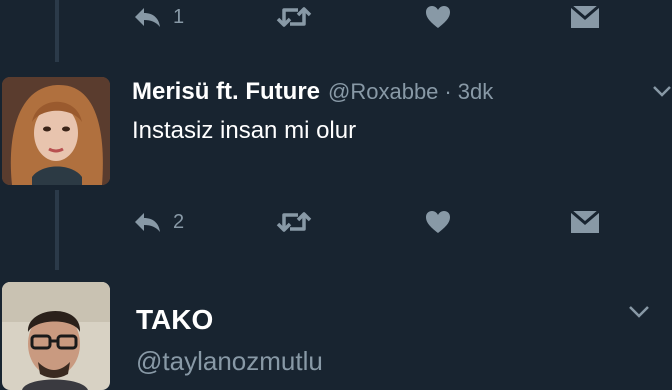  What do you see at coordinates (229, 361) in the screenshot?
I see `username: @taylanozmutlu` at bounding box center [229, 361].